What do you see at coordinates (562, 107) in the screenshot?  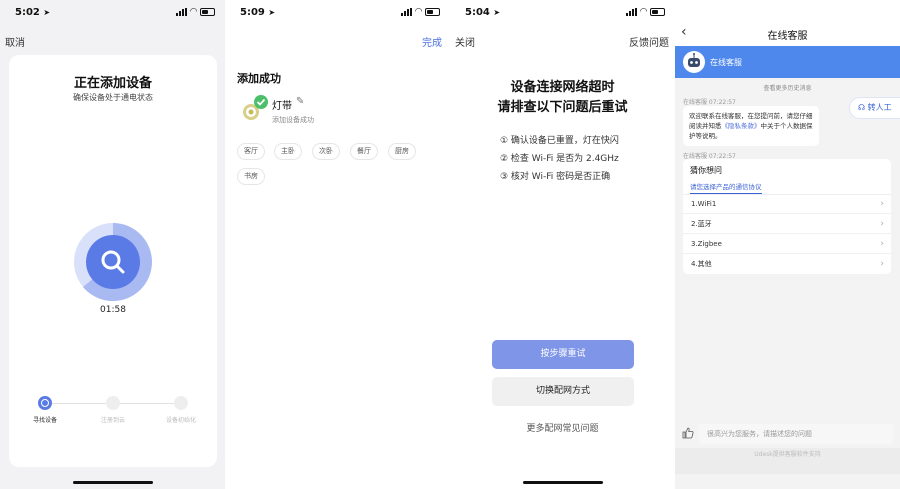 I see `timeout-title-line2: 请排查以下问题后重试` at bounding box center [562, 107].